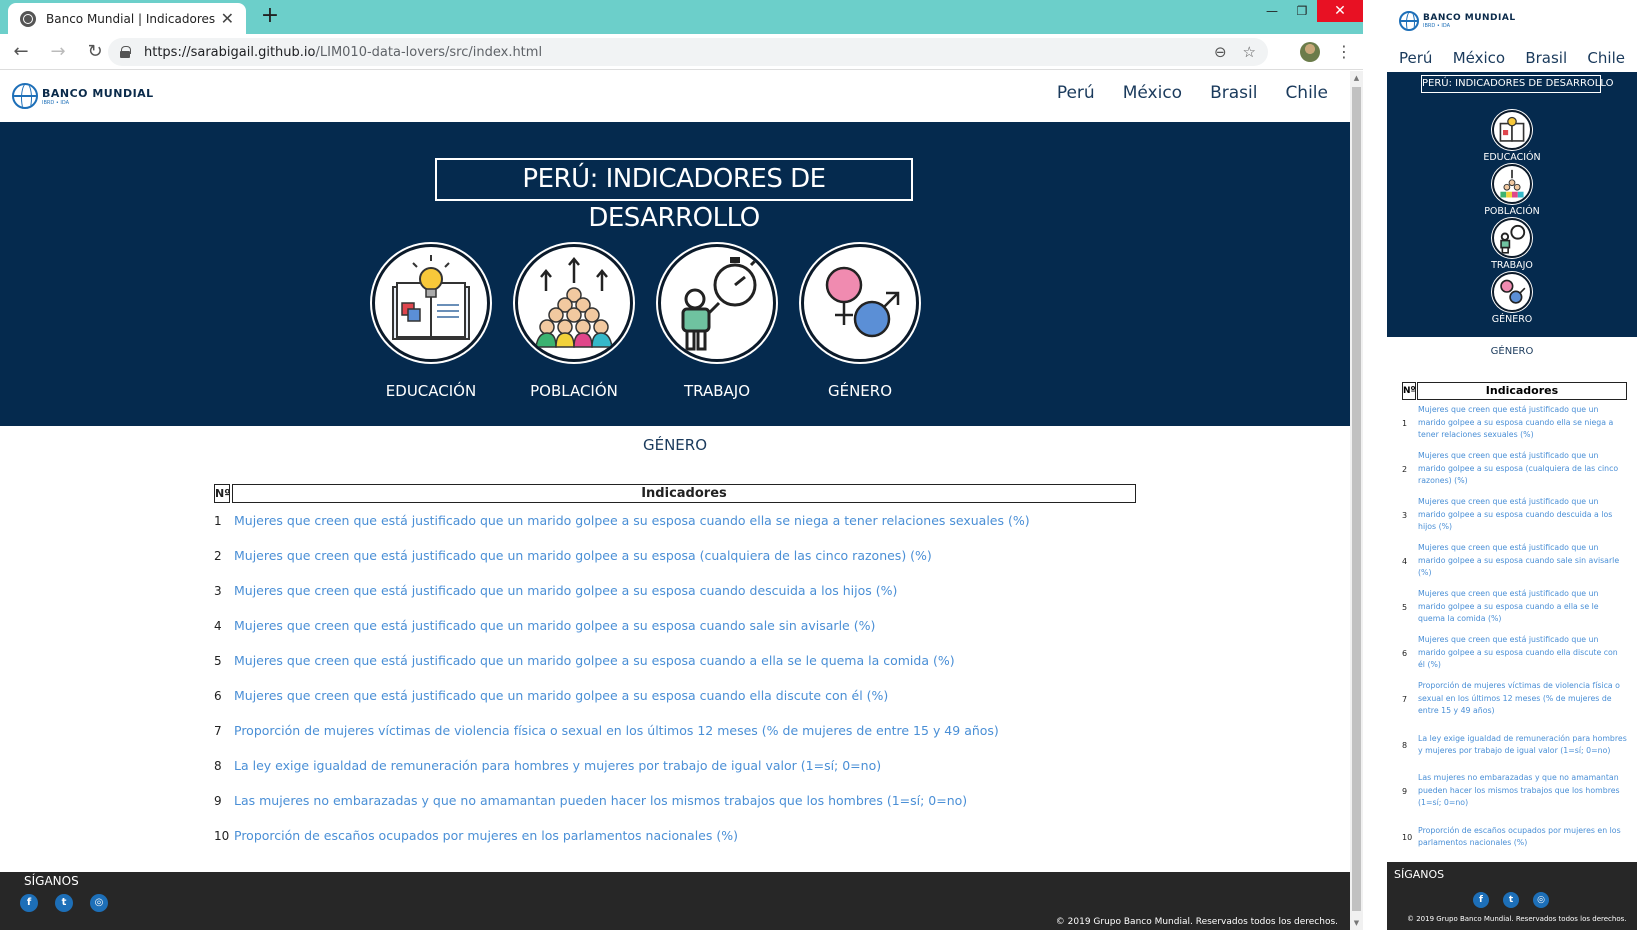  I want to click on table-header: Nº Indicadores, so click(675, 493).